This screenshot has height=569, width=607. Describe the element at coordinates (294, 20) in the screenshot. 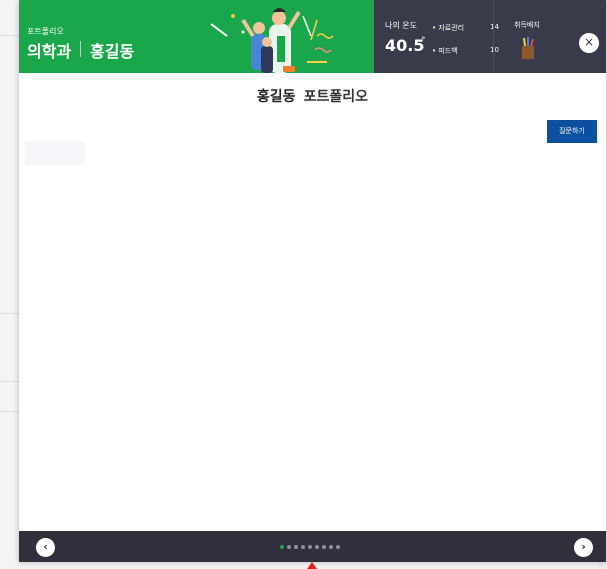

I see `doctor-arm` at that location.